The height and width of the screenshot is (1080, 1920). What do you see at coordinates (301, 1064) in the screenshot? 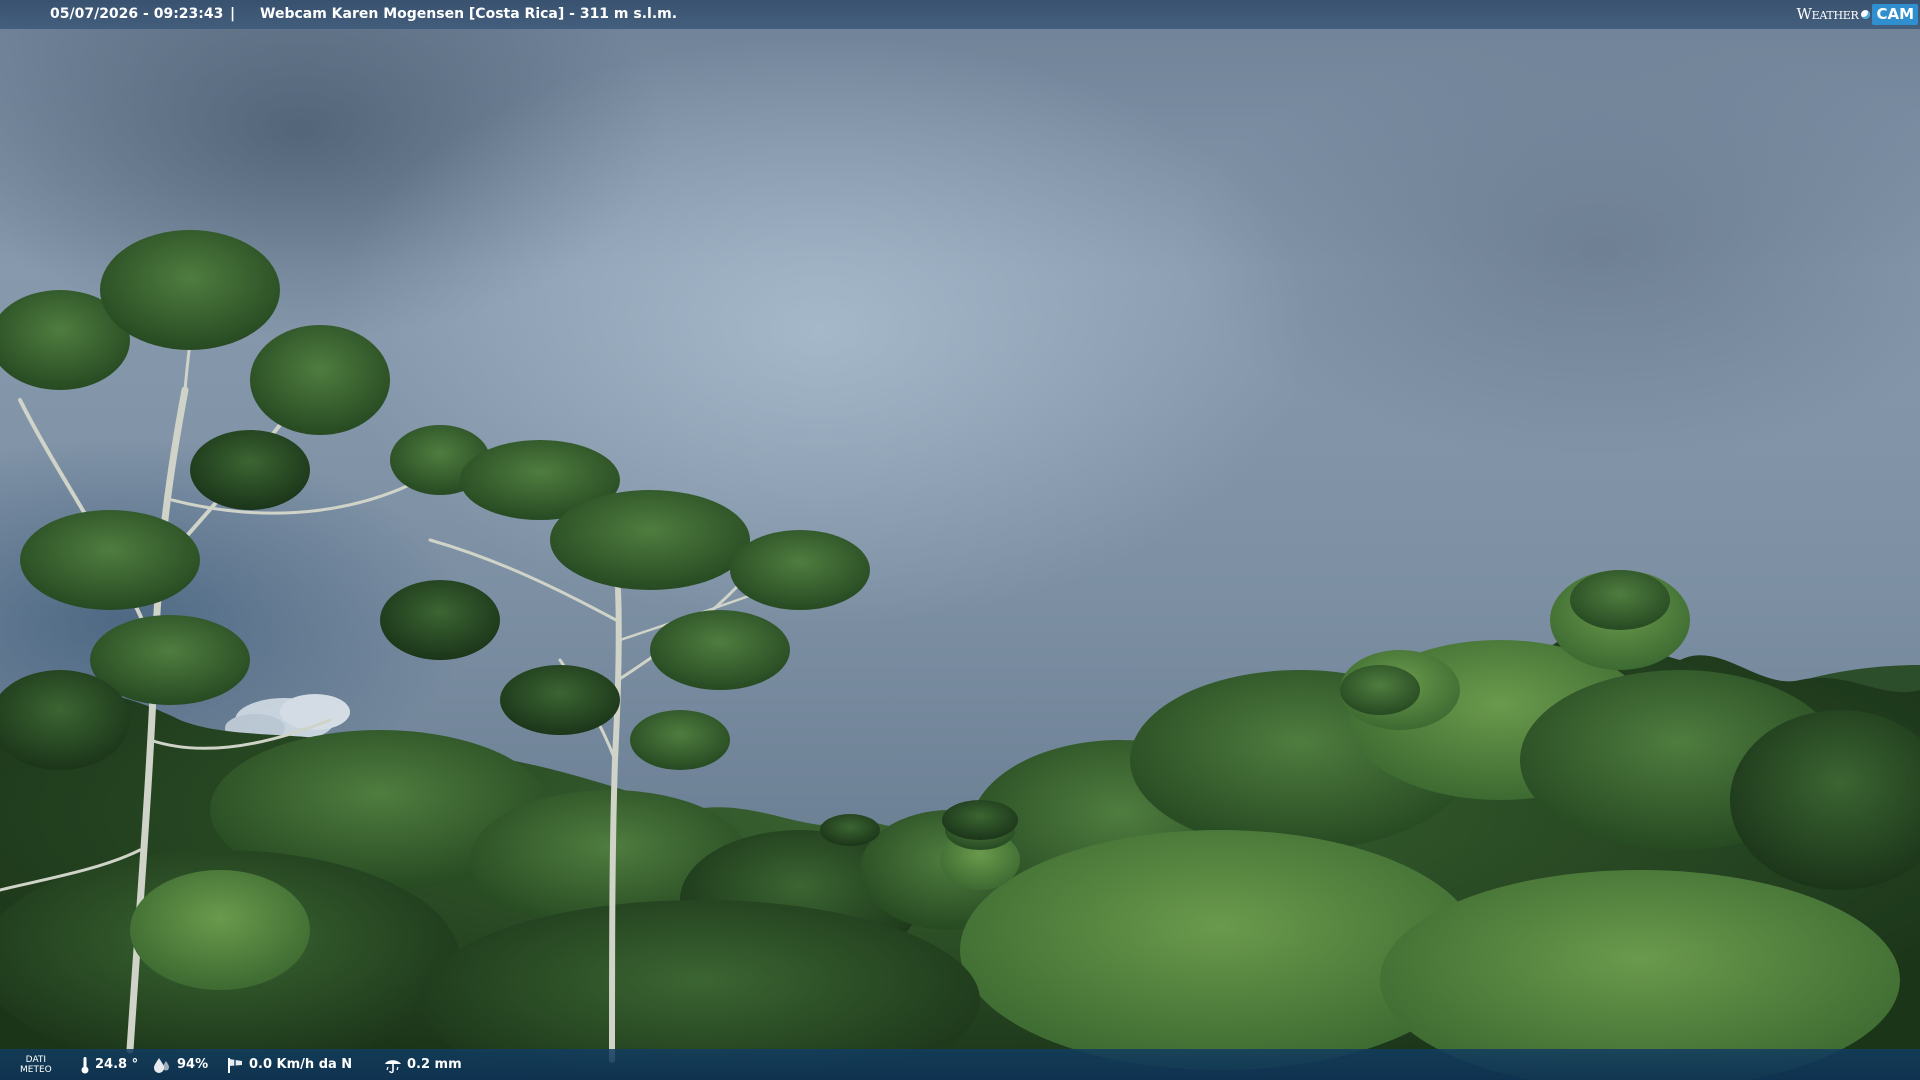
I see `wind-value: 0.0 Km/h da N` at bounding box center [301, 1064].